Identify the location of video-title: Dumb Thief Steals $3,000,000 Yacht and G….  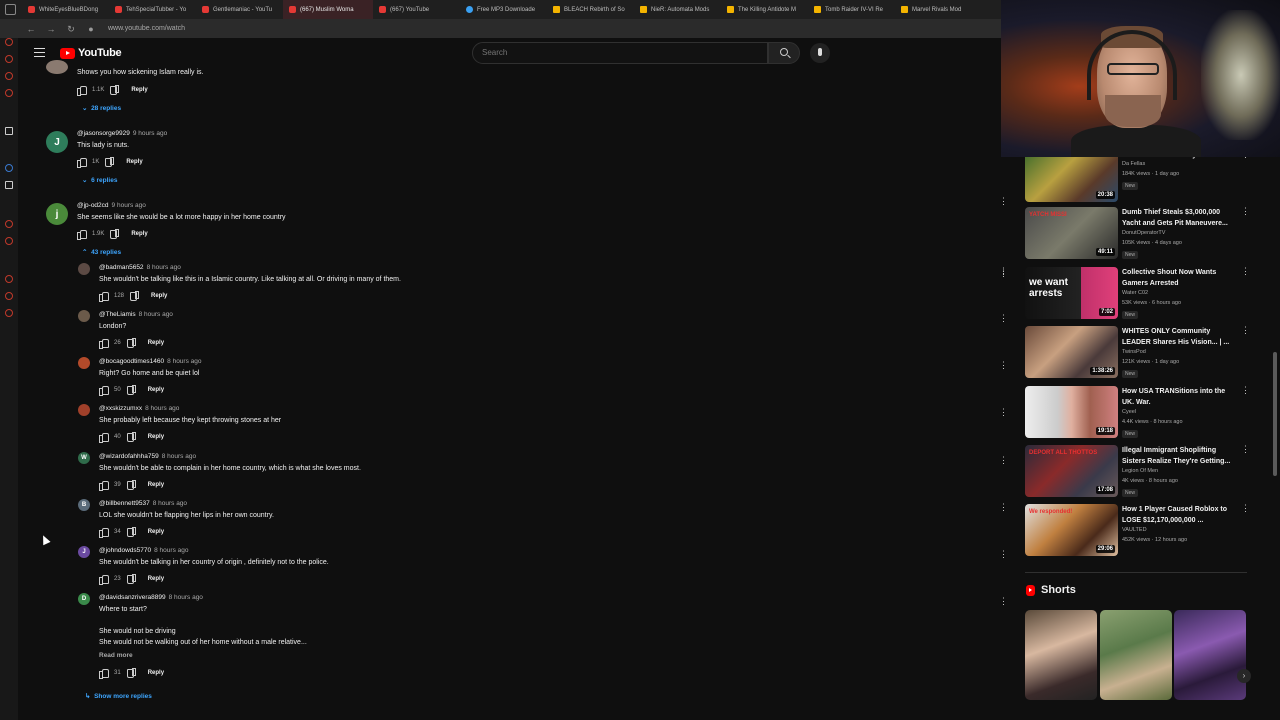
(1179, 218).